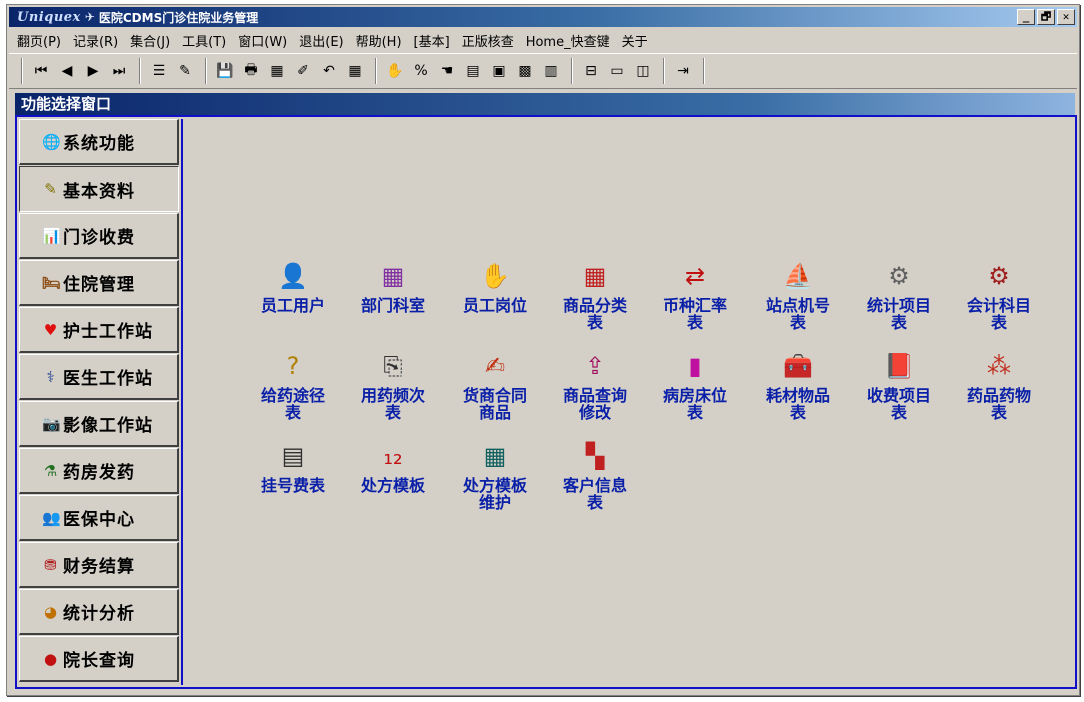  I want to click on sidebar-item-0: 🌐 系统功能, so click(99, 142).